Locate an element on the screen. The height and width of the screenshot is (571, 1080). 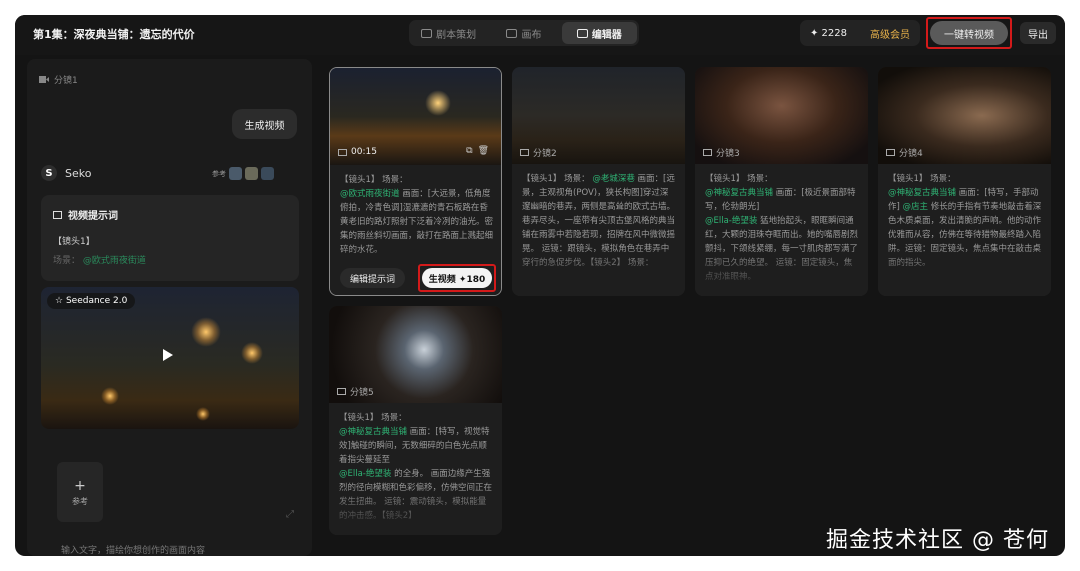
prompt-line-1: 【镜头1】 is located at coordinates (74, 242).